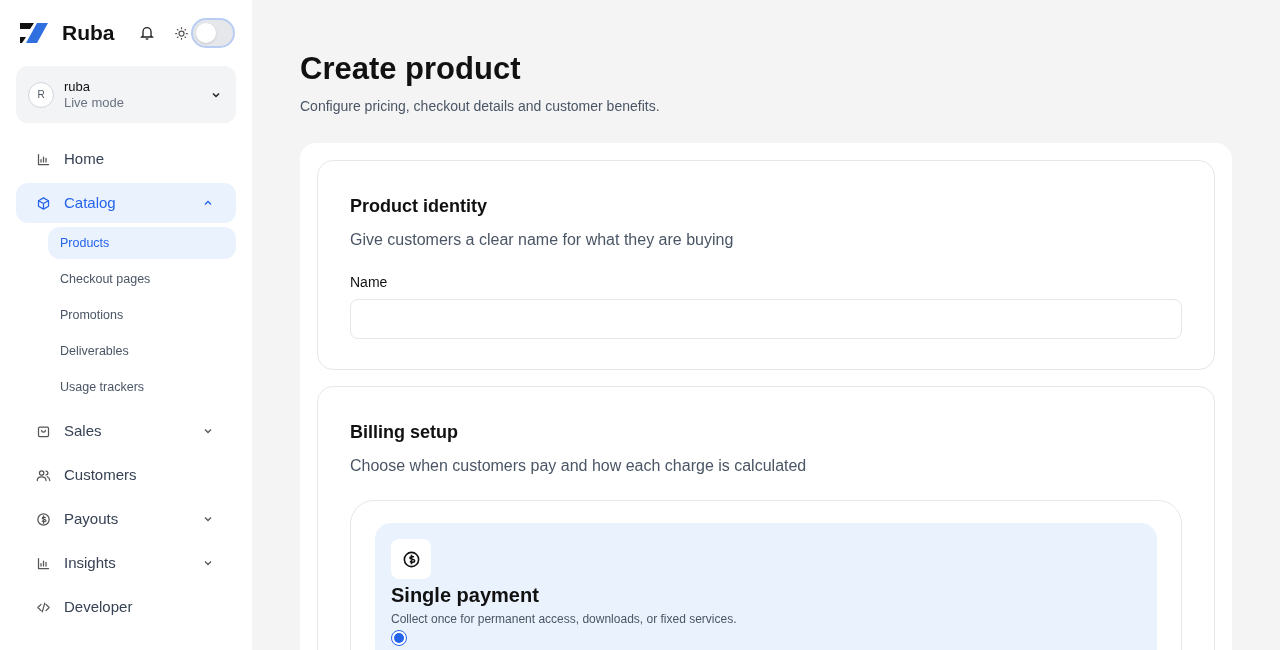 This screenshot has height=650, width=1280. What do you see at coordinates (126, 431) in the screenshot?
I see `sidebar-item: Sales` at bounding box center [126, 431].